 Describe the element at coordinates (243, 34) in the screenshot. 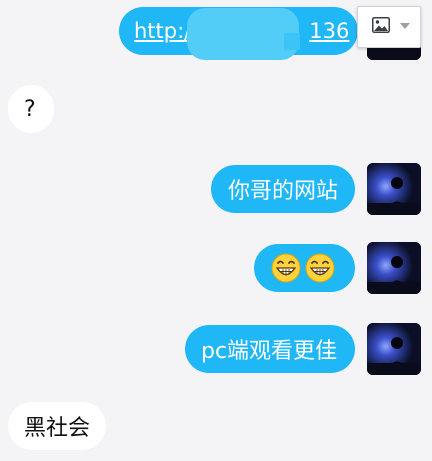

I see `link-redaction` at that location.